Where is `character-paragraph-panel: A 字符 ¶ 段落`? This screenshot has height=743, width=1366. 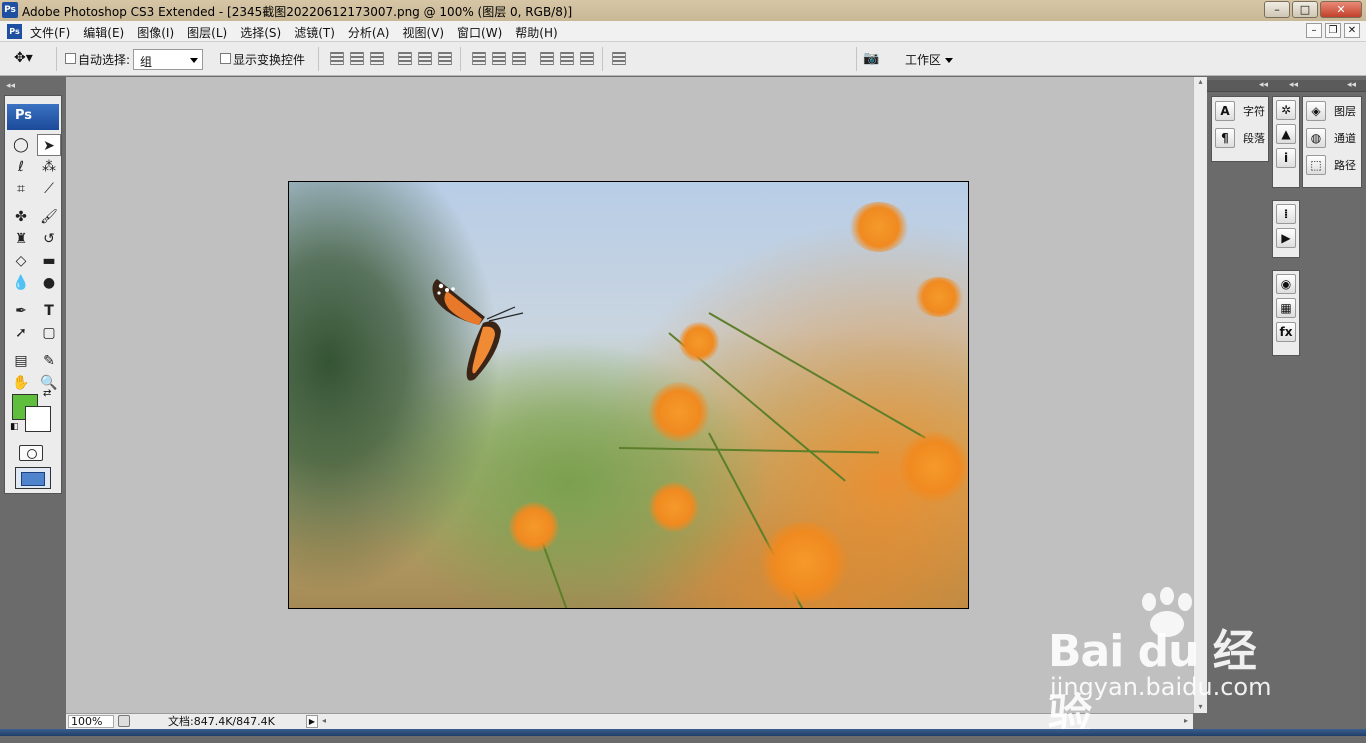 character-paragraph-panel: A 字符 ¶ 段落 is located at coordinates (1240, 129).